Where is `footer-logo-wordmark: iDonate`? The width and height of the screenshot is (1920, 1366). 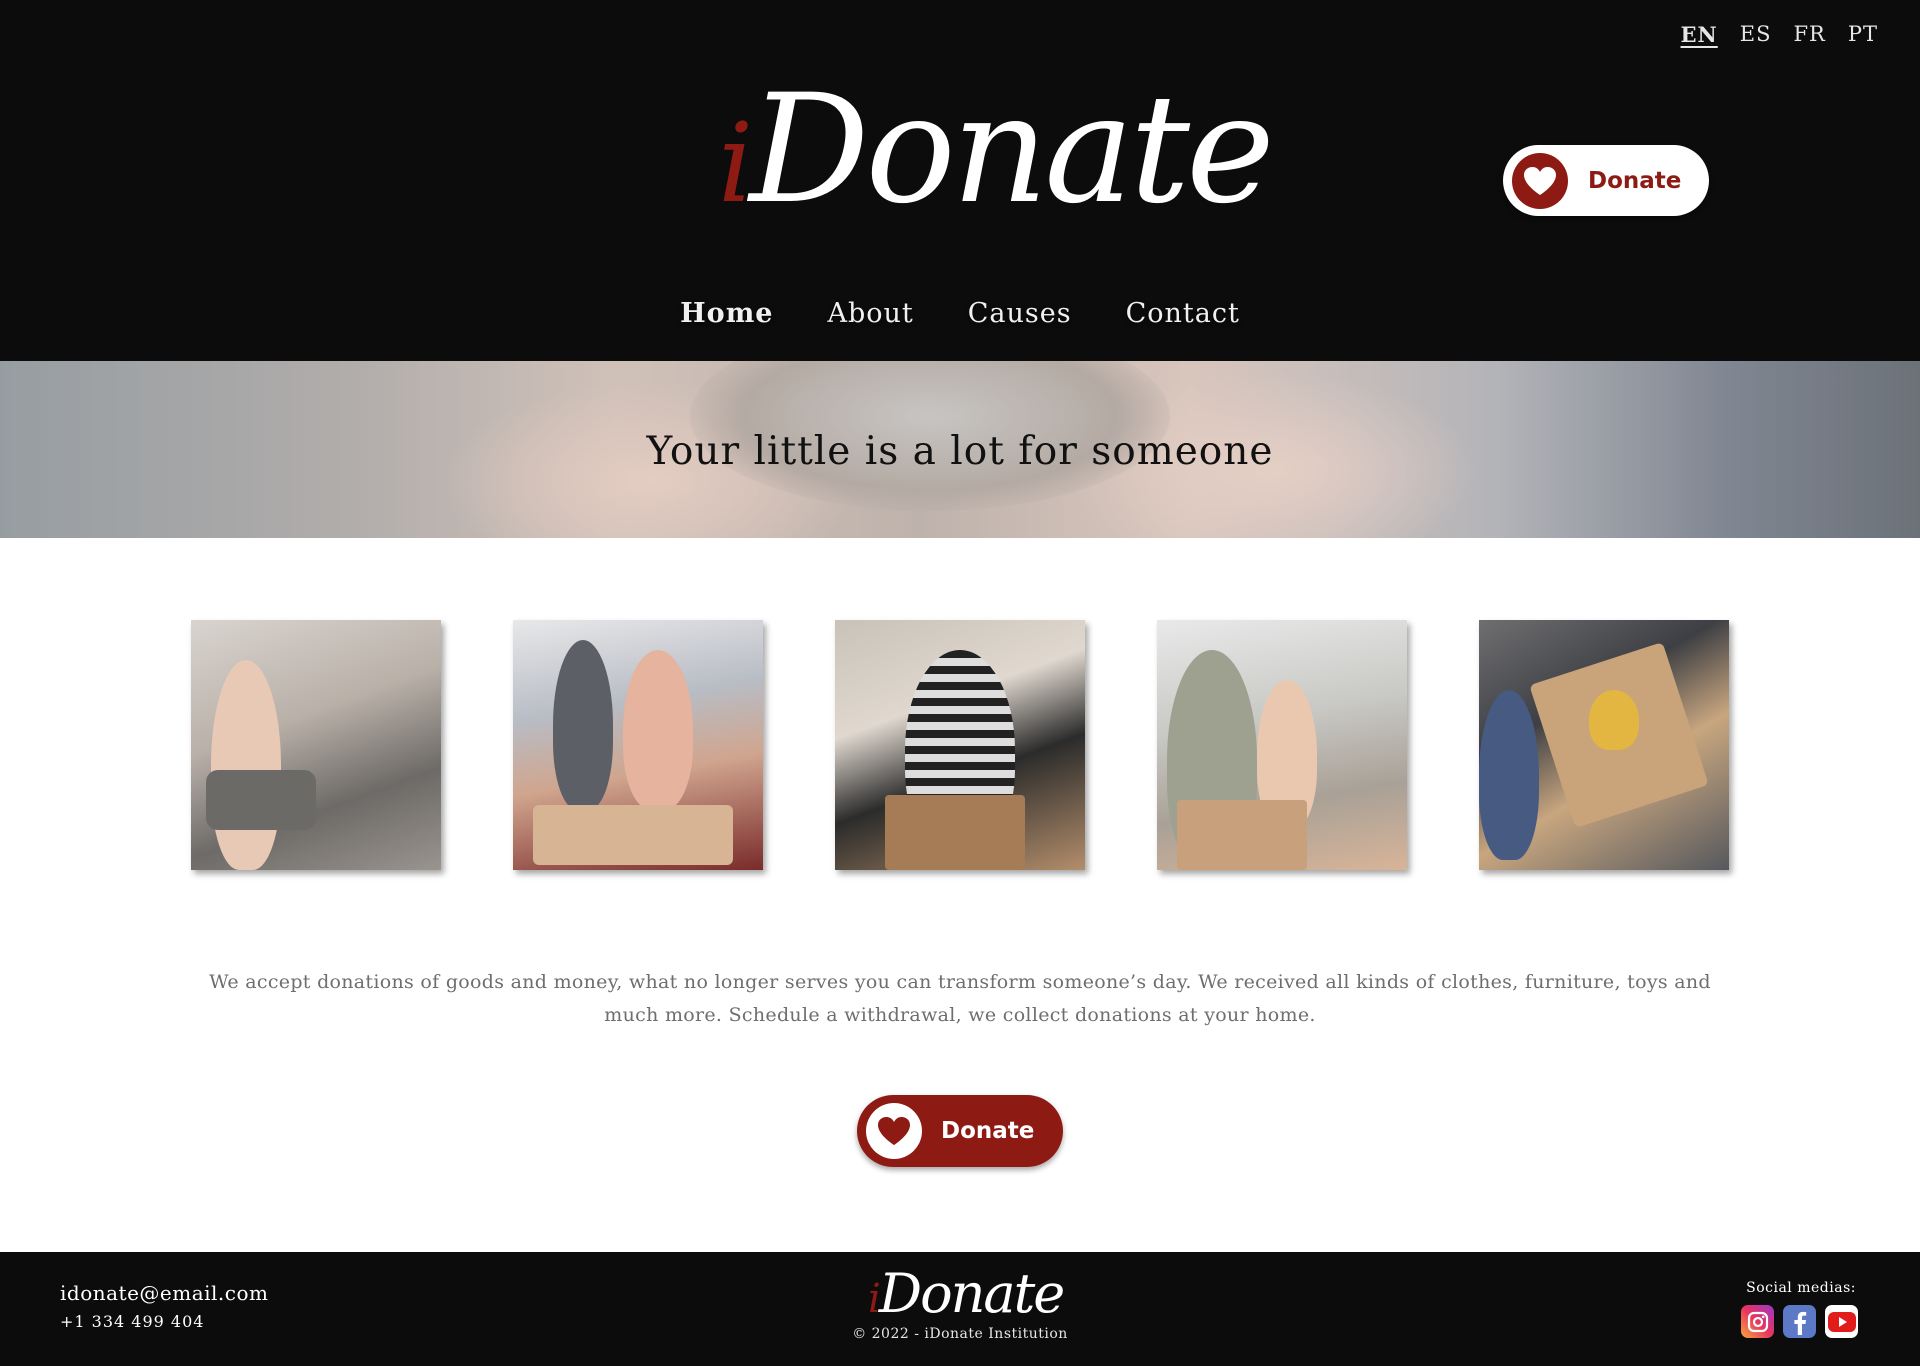 footer-logo-wordmark: iDonate is located at coordinates (966, 1293).